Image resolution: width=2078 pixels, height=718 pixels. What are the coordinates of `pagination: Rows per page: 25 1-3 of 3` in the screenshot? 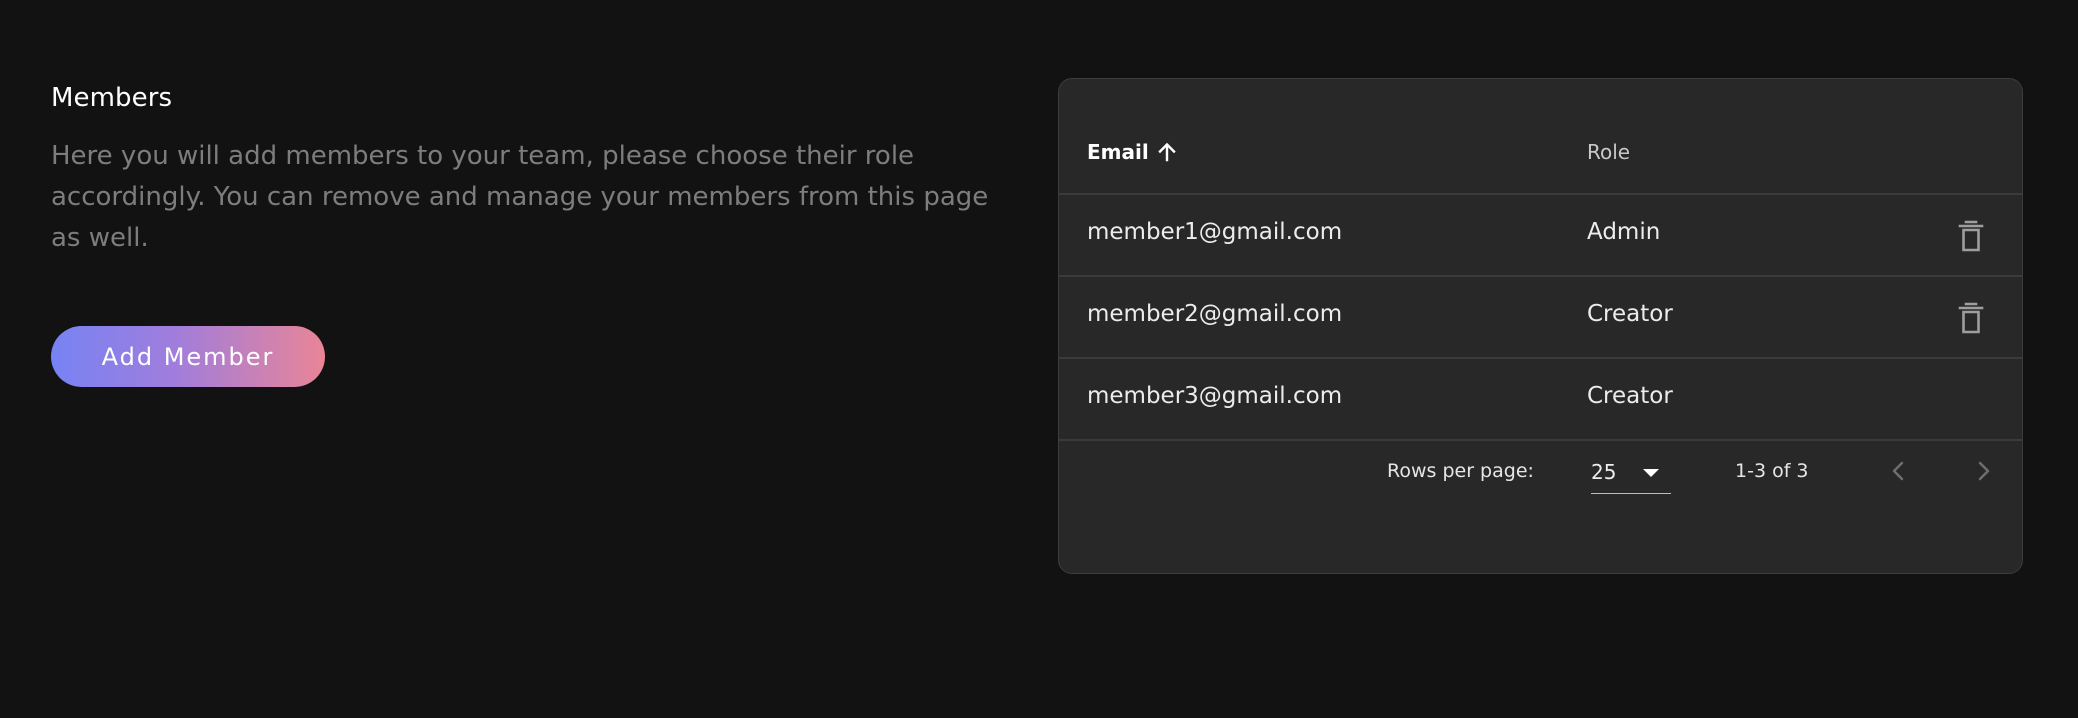 It's located at (1540, 481).